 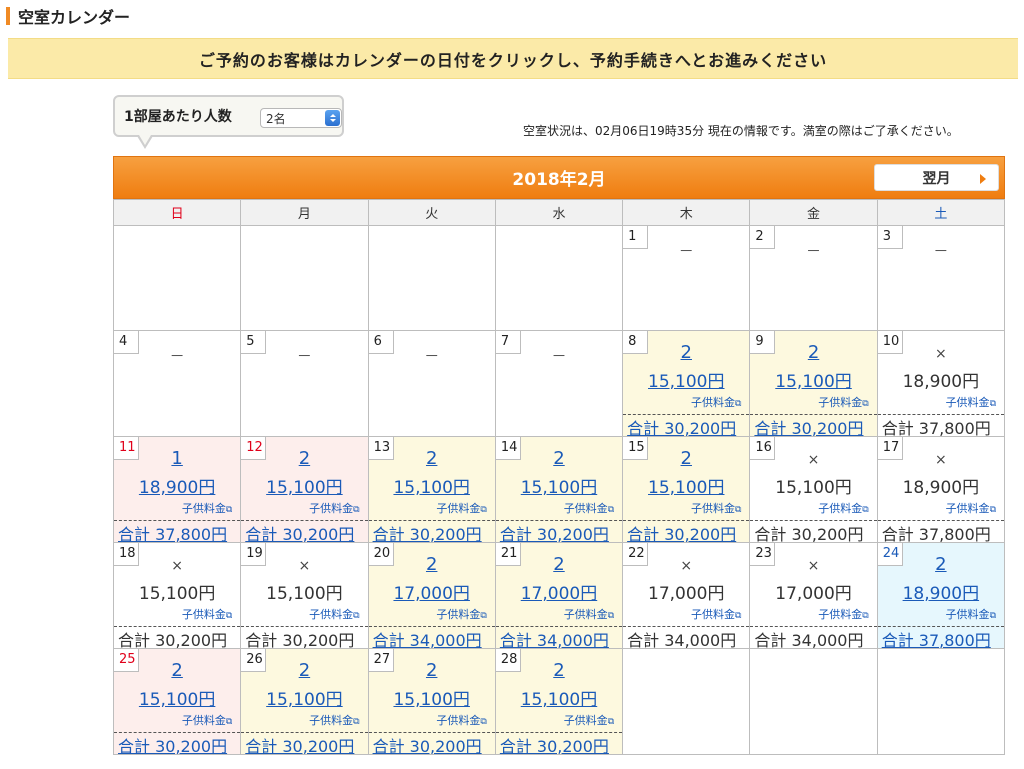 I want to click on calendar-day-21: 21 2 17,000円 子供料金⧉ 合計 34,000円, so click(x=559, y=596).